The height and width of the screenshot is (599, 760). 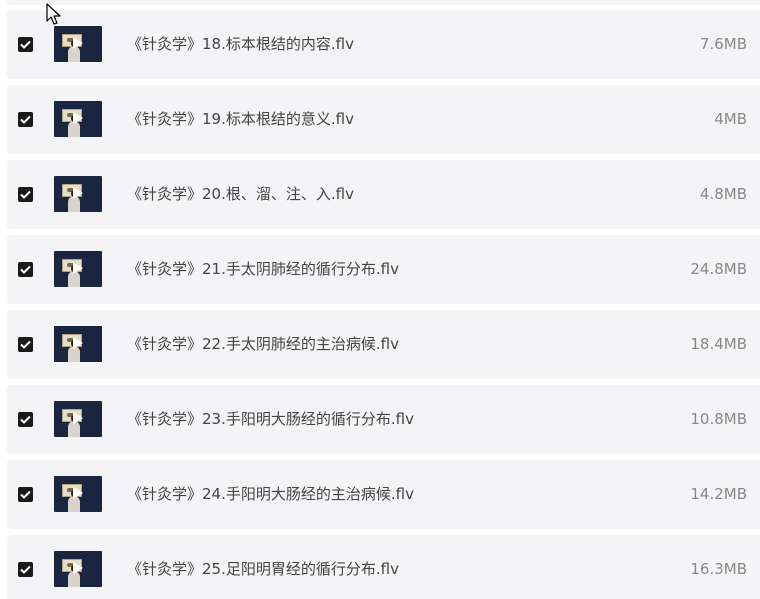 I want to click on mouse-cursor-icon, so click(x=53, y=14).